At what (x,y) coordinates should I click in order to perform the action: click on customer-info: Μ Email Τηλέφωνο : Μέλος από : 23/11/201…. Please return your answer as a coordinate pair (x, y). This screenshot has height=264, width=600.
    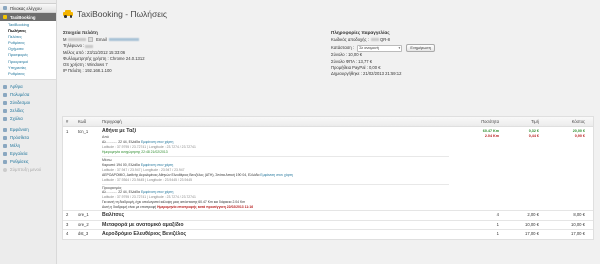
    Looking at the image, I should click on (188, 56).